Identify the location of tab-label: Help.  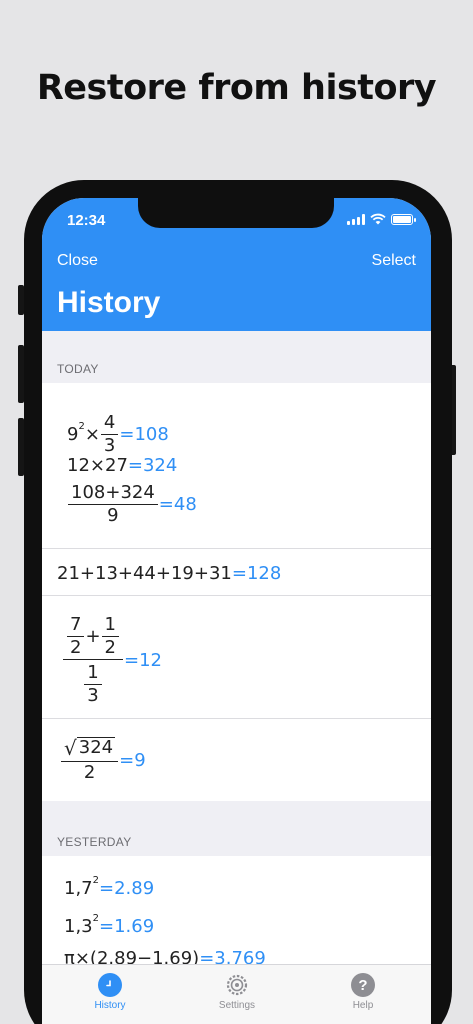
(363, 1005).